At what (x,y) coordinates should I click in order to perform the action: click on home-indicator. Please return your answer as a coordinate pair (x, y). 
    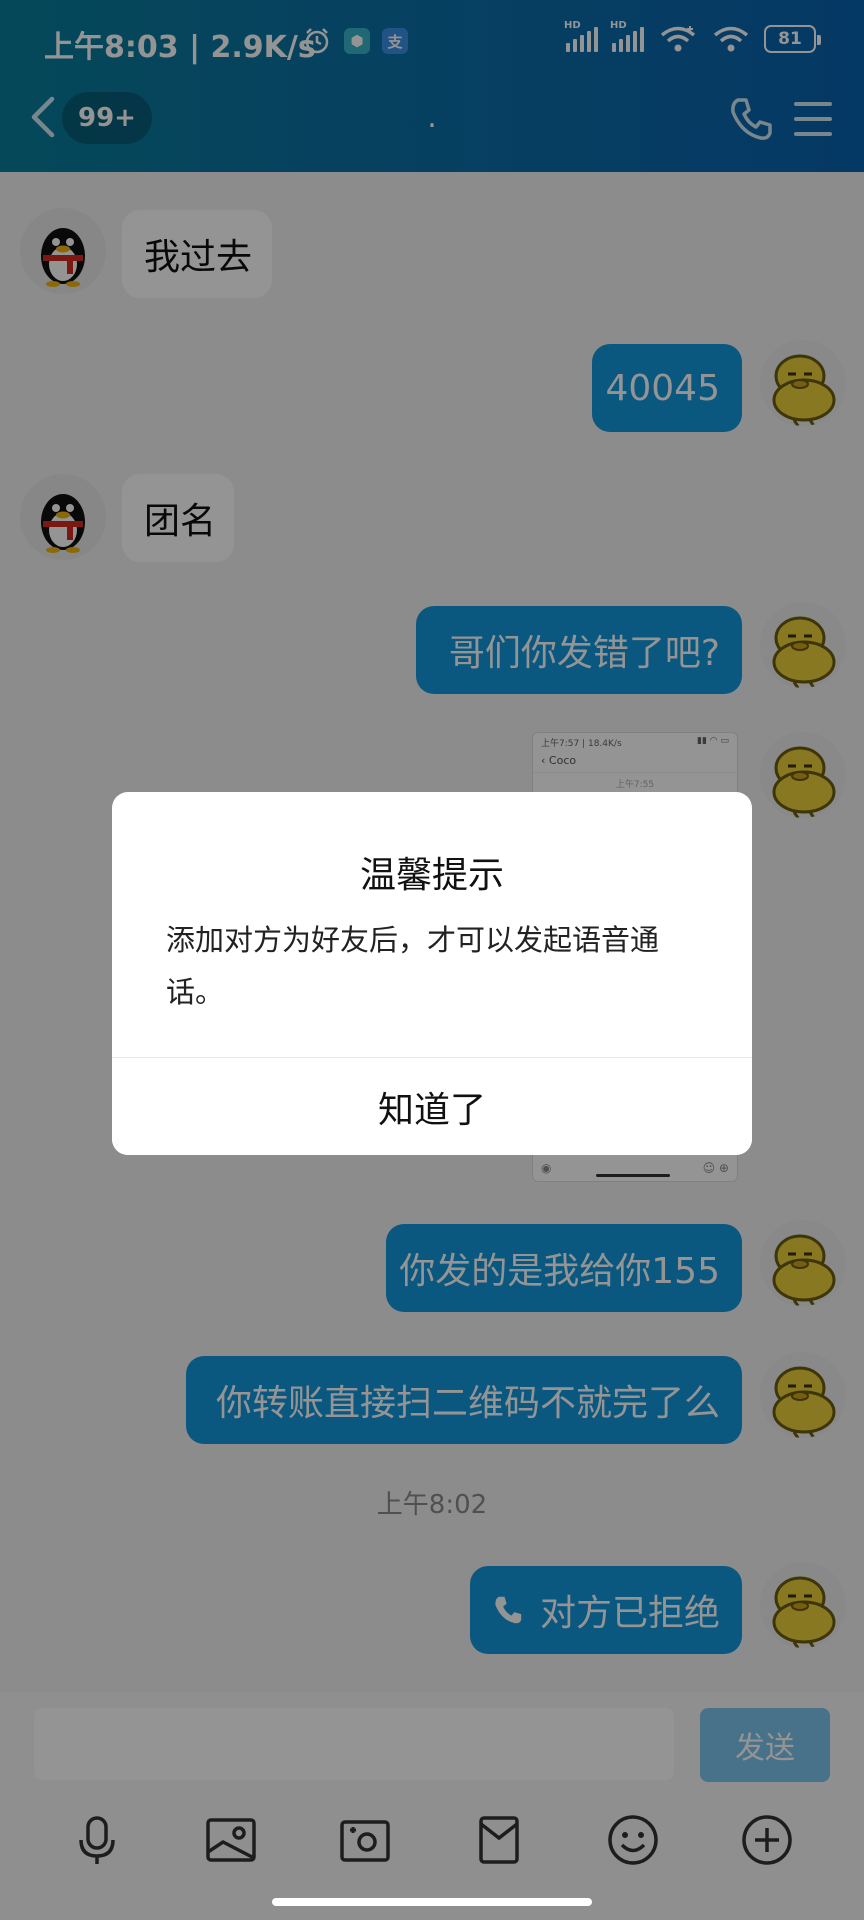
    Looking at the image, I should click on (432, 1902).